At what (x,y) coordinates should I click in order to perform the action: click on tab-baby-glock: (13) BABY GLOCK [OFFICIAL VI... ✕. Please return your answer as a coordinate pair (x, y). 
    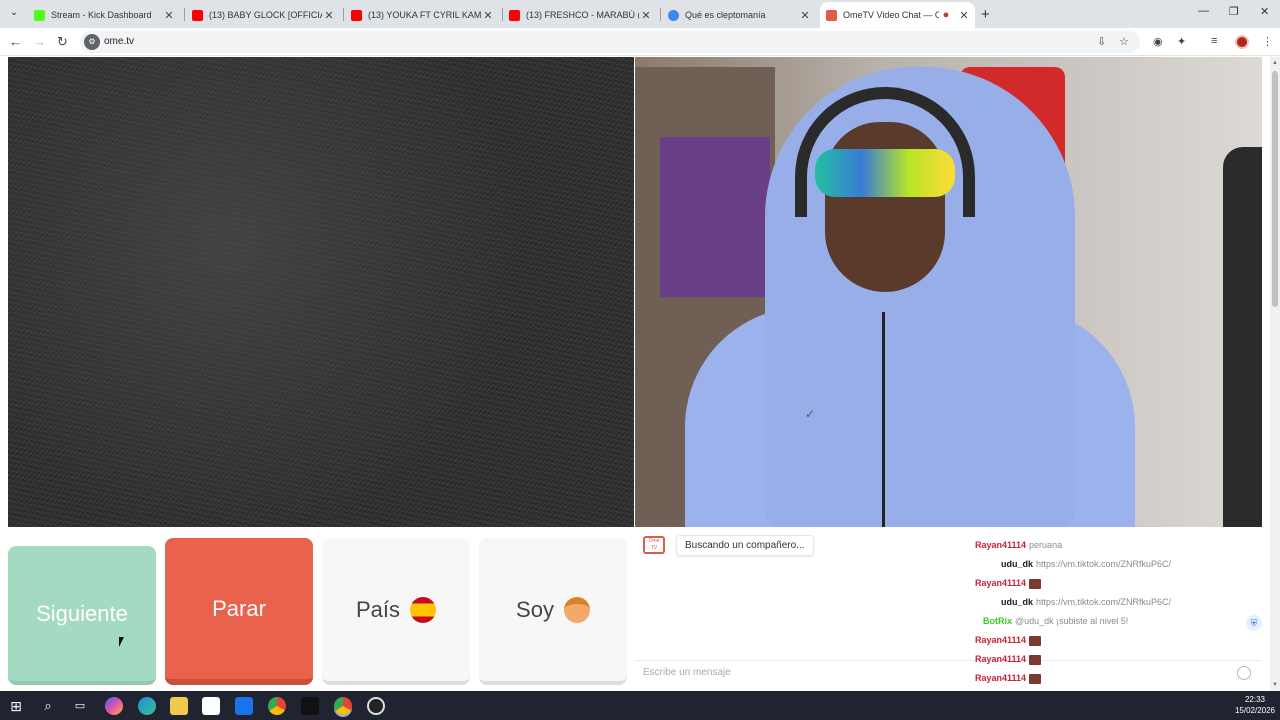
    Looking at the image, I should click on (263, 15).